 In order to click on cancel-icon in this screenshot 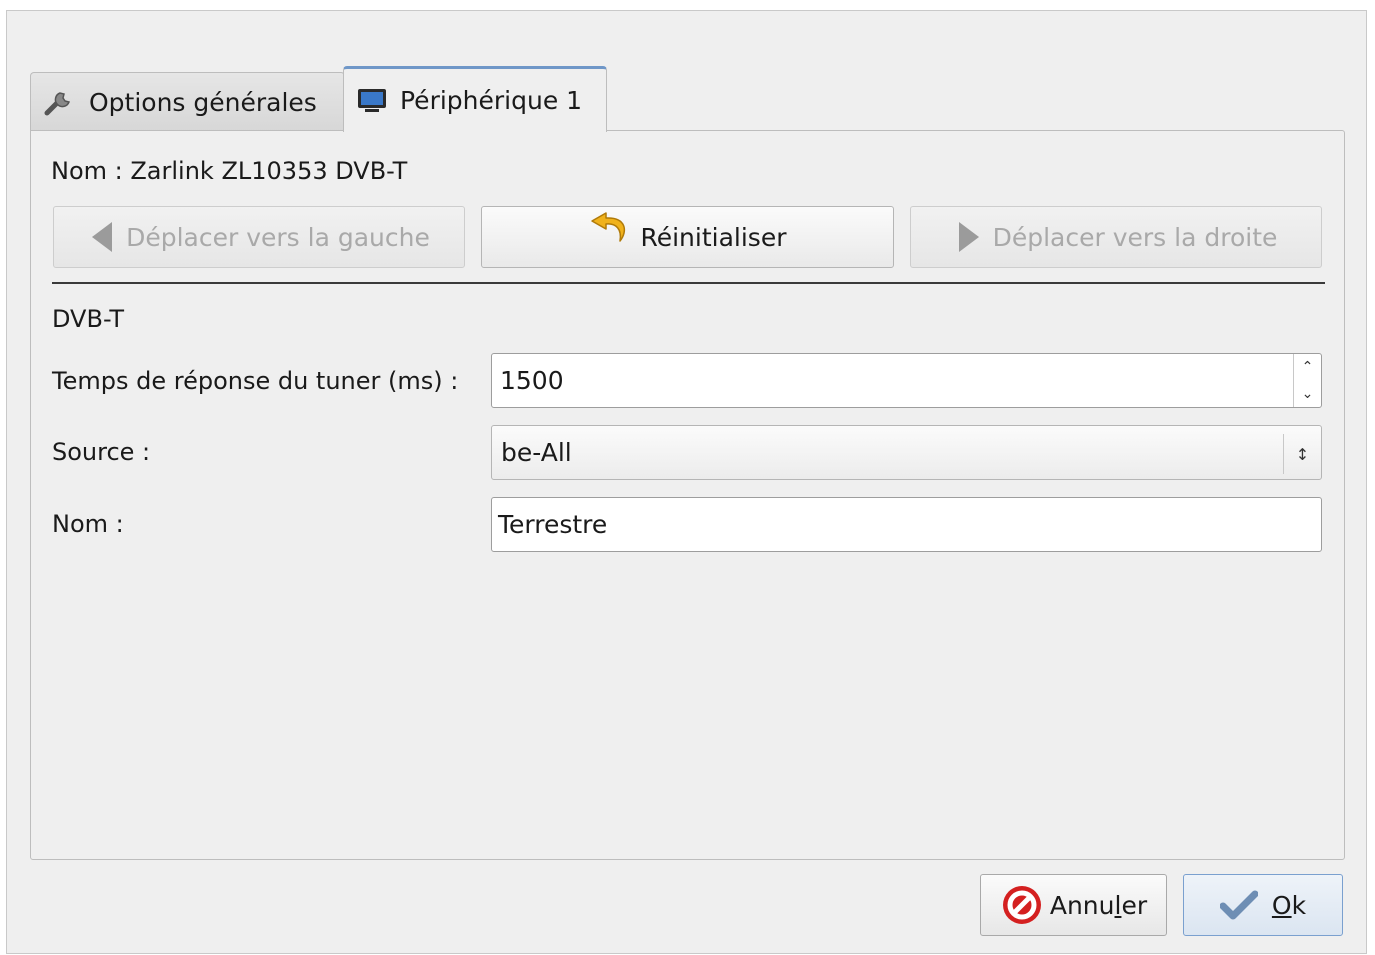, I will do `click(1022, 905)`.